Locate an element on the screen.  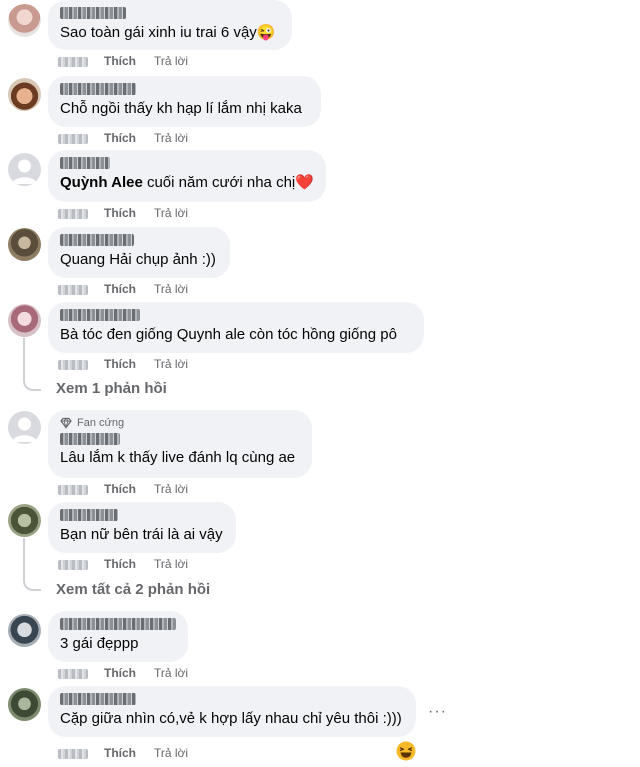
comment-bubble: Quỳnh Alee cuối năm cưới nha chị❤️ is located at coordinates (187, 176).